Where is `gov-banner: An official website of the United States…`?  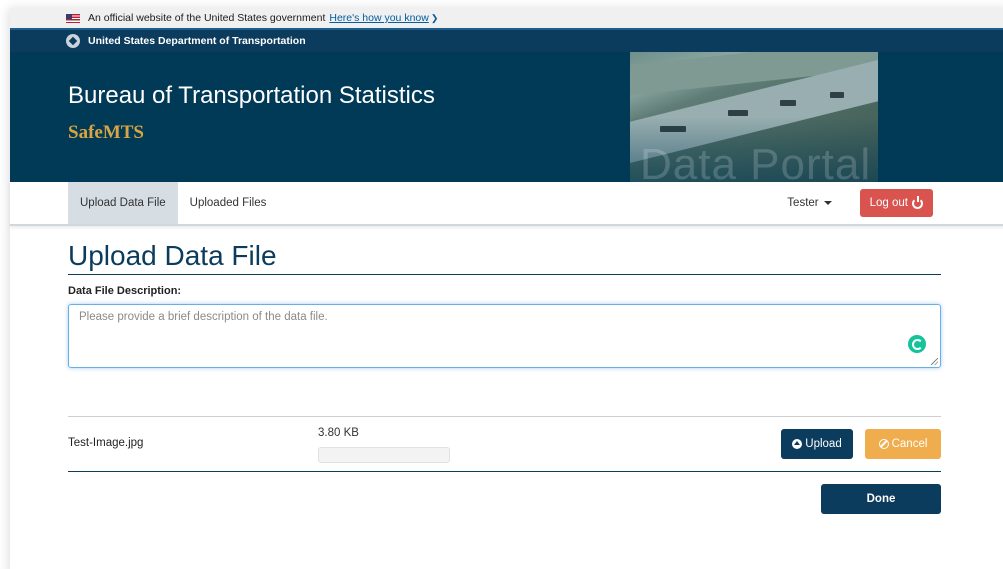 gov-banner: An official website of the United States… is located at coordinates (506, 18).